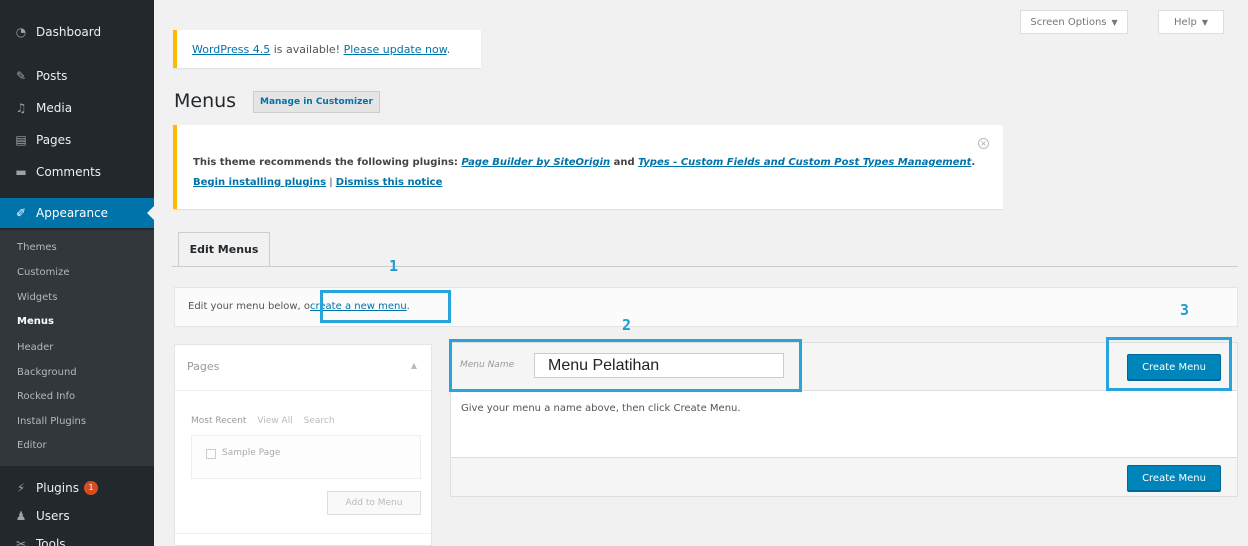  What do you see at coordinates (624, 162) in the screenshot?
I see `notice-and: and` at bounding box center [624, 162].